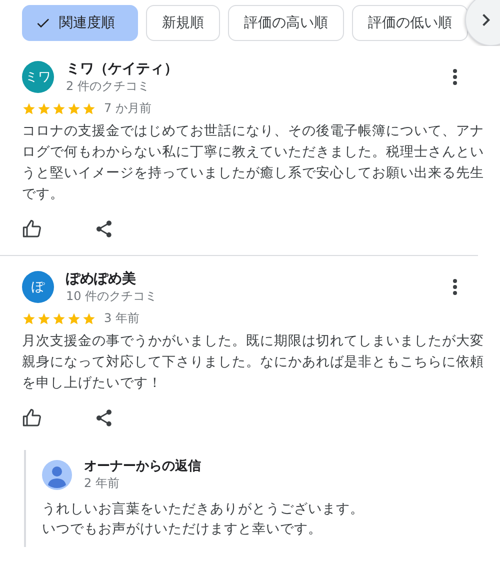 The width and height of the screenshot is (500, 587). Describe the element at coordinates (182, 529) in the screenshot. I see `reply-text: いつでもお声がけいただけますと幸いです。` at that location.